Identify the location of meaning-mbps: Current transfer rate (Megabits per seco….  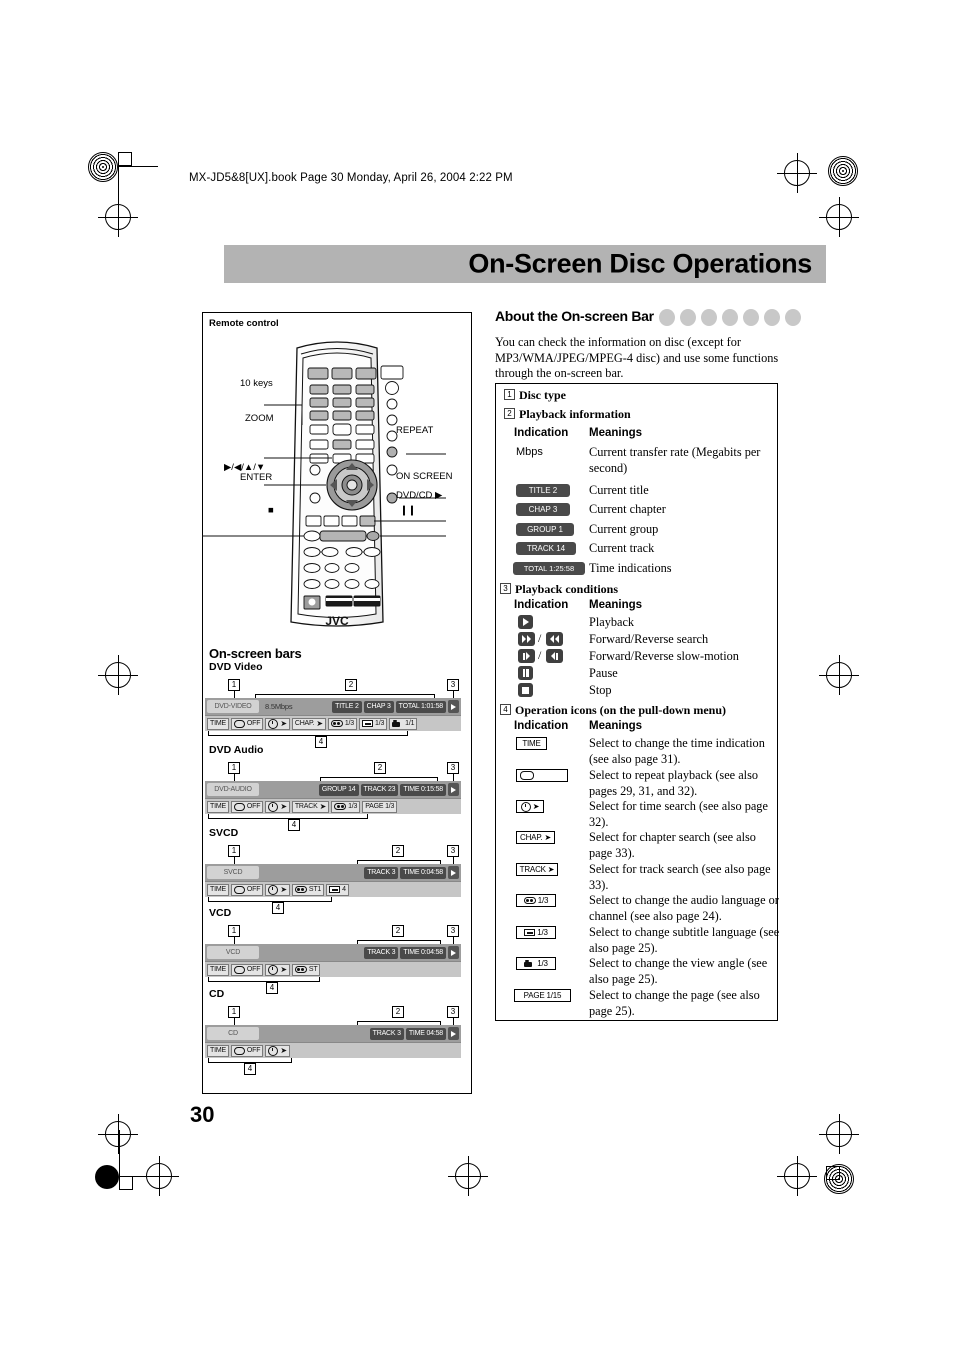
(675, 460).